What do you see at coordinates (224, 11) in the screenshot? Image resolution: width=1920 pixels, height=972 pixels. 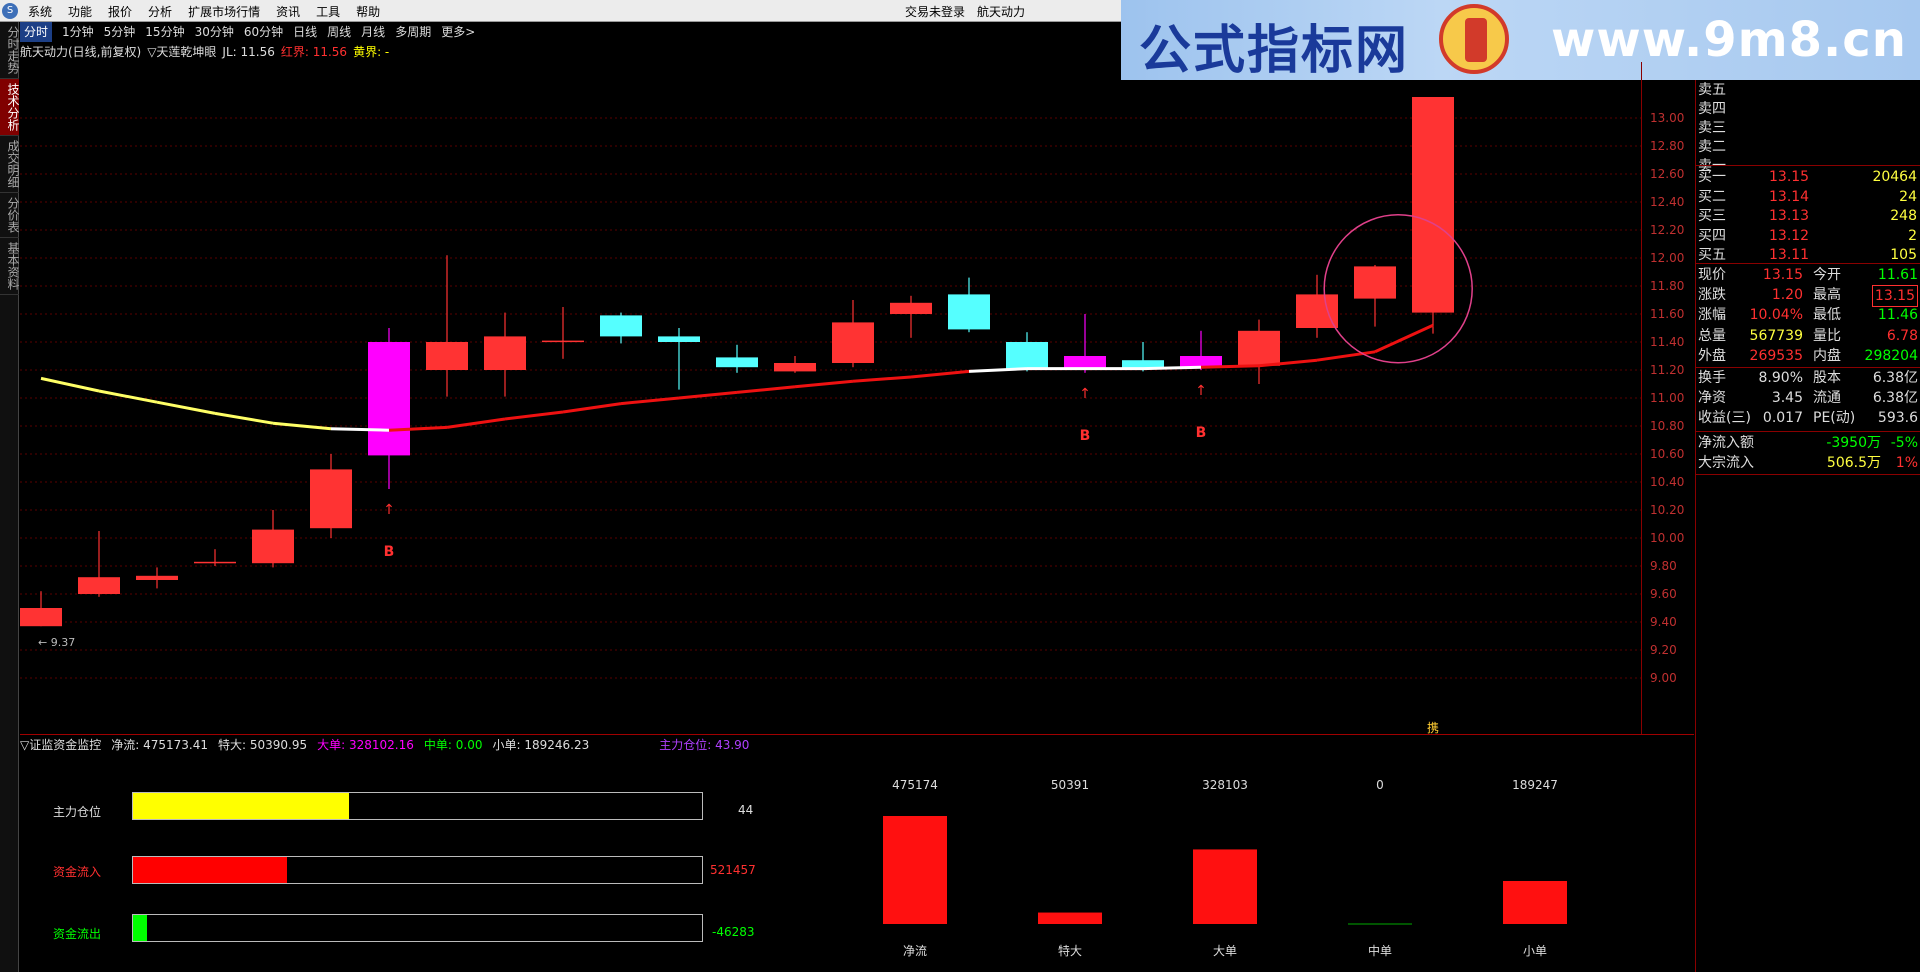 I see `menu-item: 扩展市场行情` at bounding box center [224, 11].